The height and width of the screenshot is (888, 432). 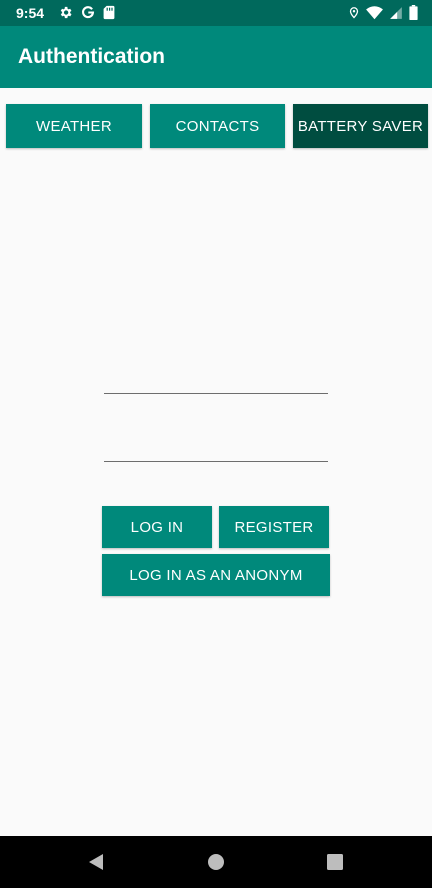 What do you see at coordinates (354, 13) in the screenshot?
I see `location-icon` at bounding box center [354, 13].